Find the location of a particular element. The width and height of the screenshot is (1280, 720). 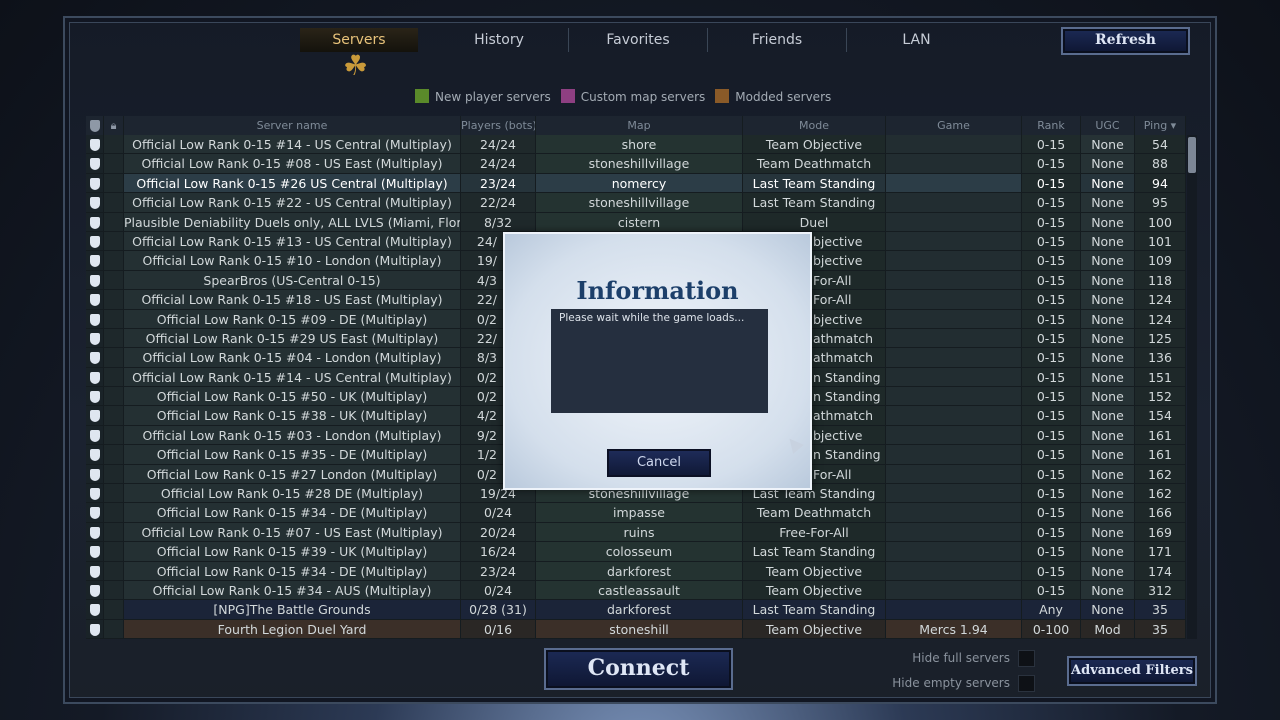

cell-map: impasse is located at coordinates (639, 512).